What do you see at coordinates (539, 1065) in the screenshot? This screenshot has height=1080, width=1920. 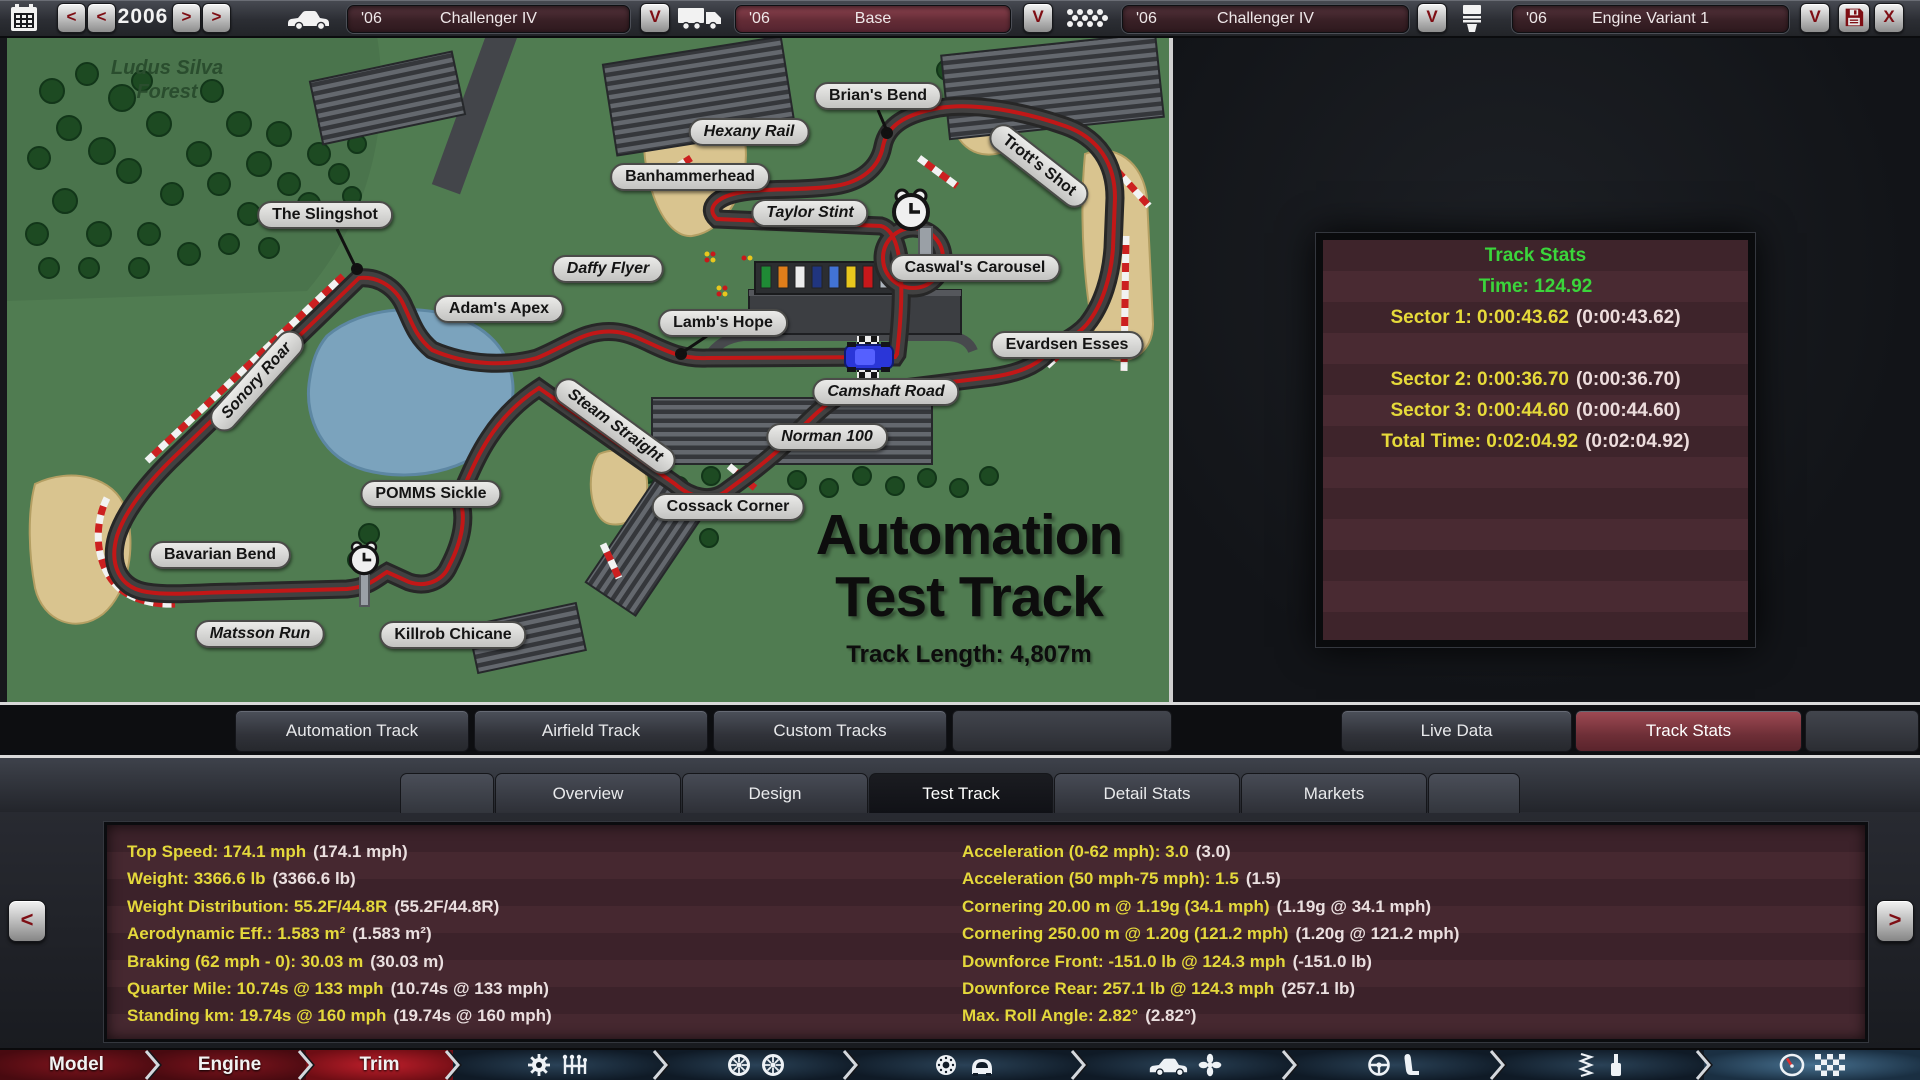 I see `gear-icon` at bounding box center [539, 1065].